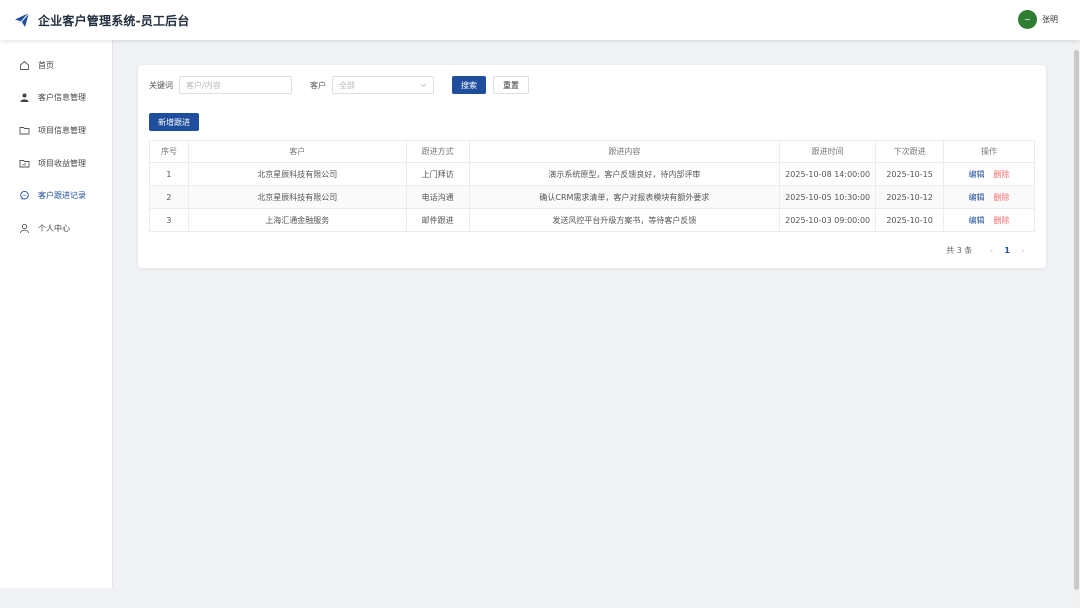 This screenshot has width=1080, height=608. What do you see at coordinates (174, 122) in the screenshot?
I see `add-followup-button: 新增跟进` at bounding box center [174, 122].